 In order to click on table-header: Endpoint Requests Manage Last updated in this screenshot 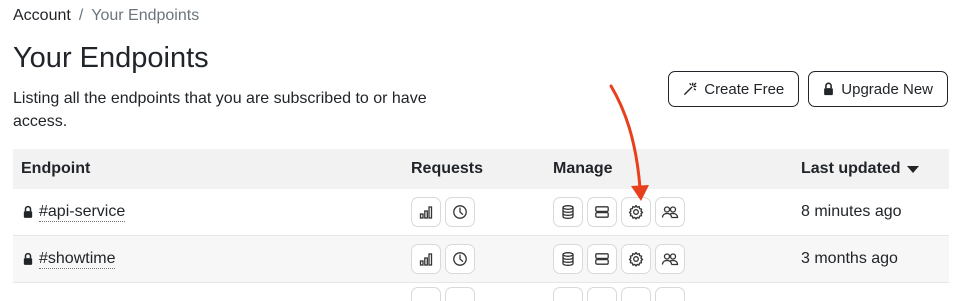, I will do `click(481, 169)`.